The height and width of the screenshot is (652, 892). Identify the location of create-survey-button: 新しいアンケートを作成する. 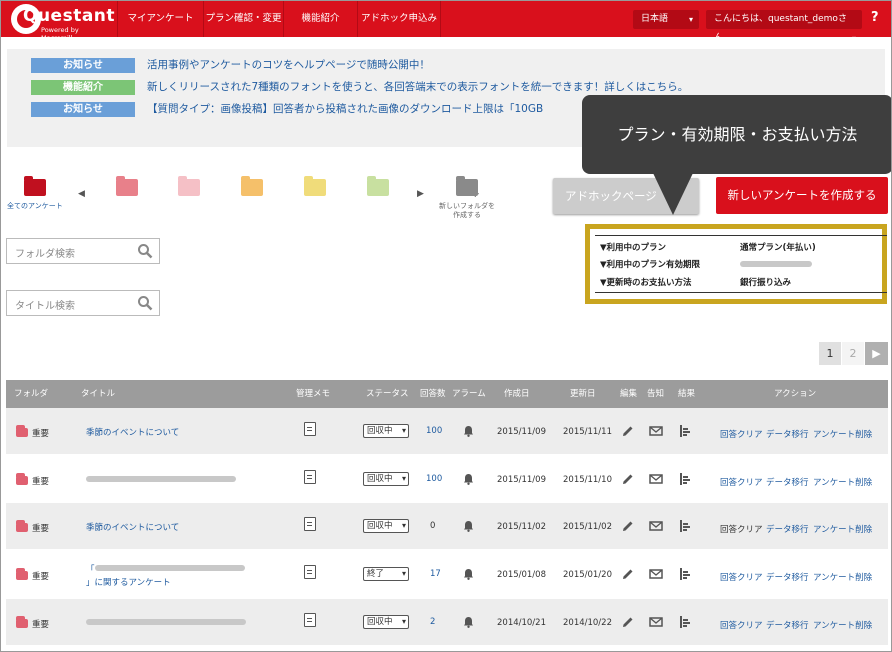
(802, 195).